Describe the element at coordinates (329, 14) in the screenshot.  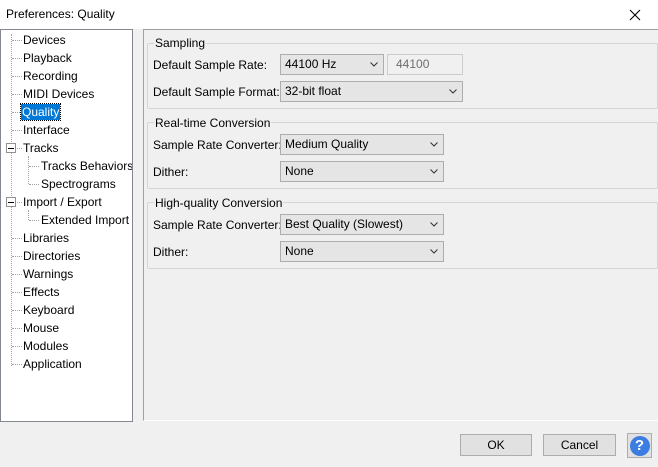
I see `title-bar: Preferences: Quality` at that location.